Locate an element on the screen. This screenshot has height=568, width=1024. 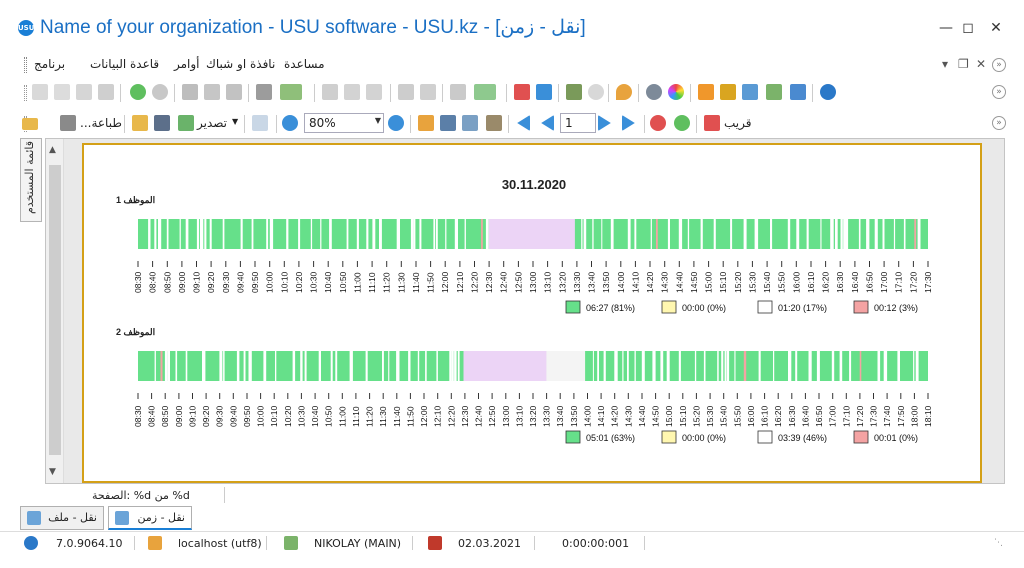
layout-icon is located at coordinates (470, 123).